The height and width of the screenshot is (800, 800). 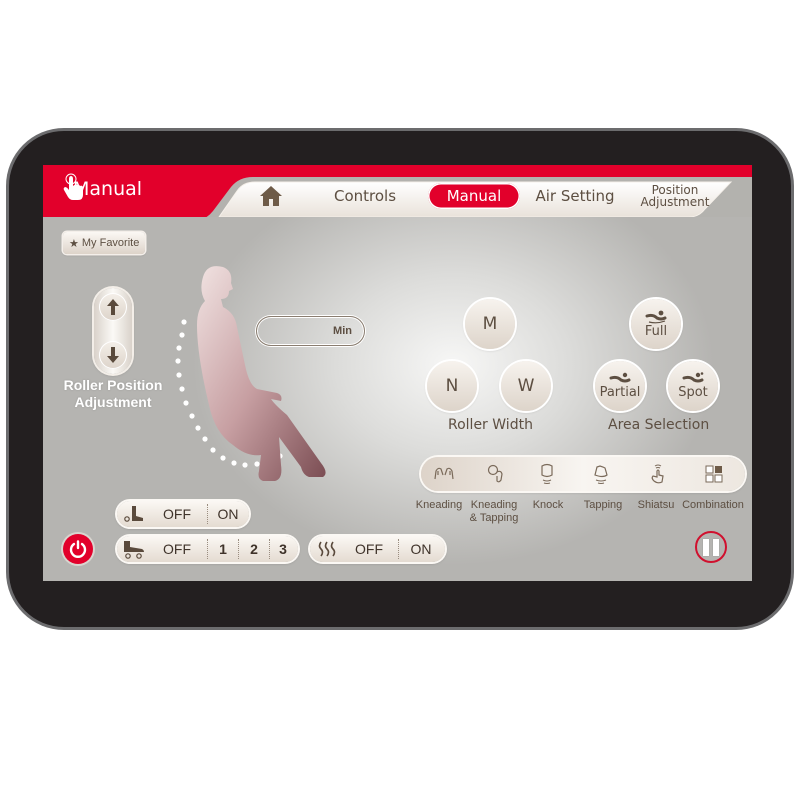 I want to click on roller-width-n-label: N, so click(x=452, y=386).